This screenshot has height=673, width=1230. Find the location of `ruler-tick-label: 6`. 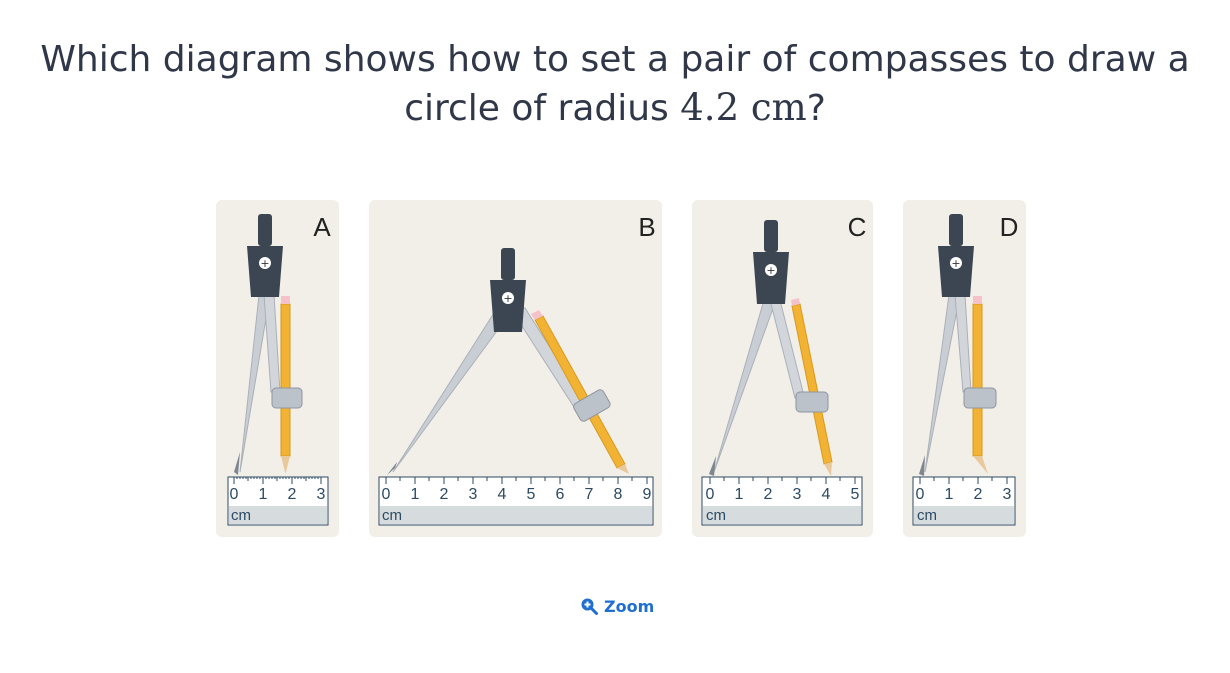

ruler-tick-label: 6 is located at coordinates (560, 494).